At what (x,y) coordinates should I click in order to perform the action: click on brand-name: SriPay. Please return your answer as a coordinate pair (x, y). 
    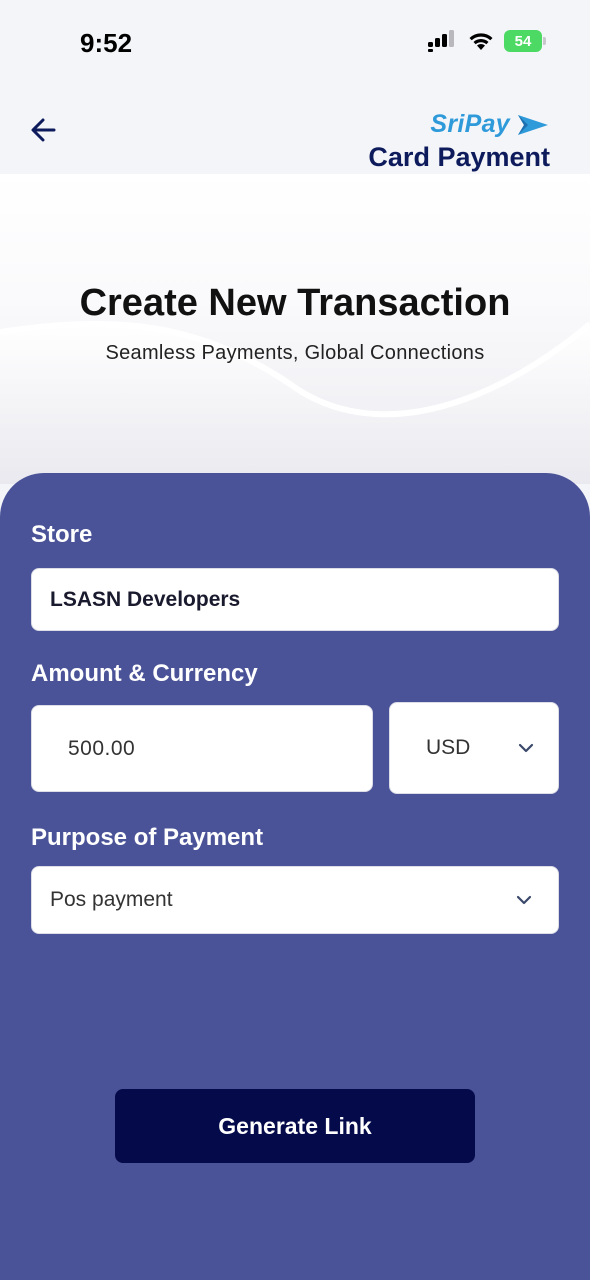
    Looking at the image, I should click on (470, 124).